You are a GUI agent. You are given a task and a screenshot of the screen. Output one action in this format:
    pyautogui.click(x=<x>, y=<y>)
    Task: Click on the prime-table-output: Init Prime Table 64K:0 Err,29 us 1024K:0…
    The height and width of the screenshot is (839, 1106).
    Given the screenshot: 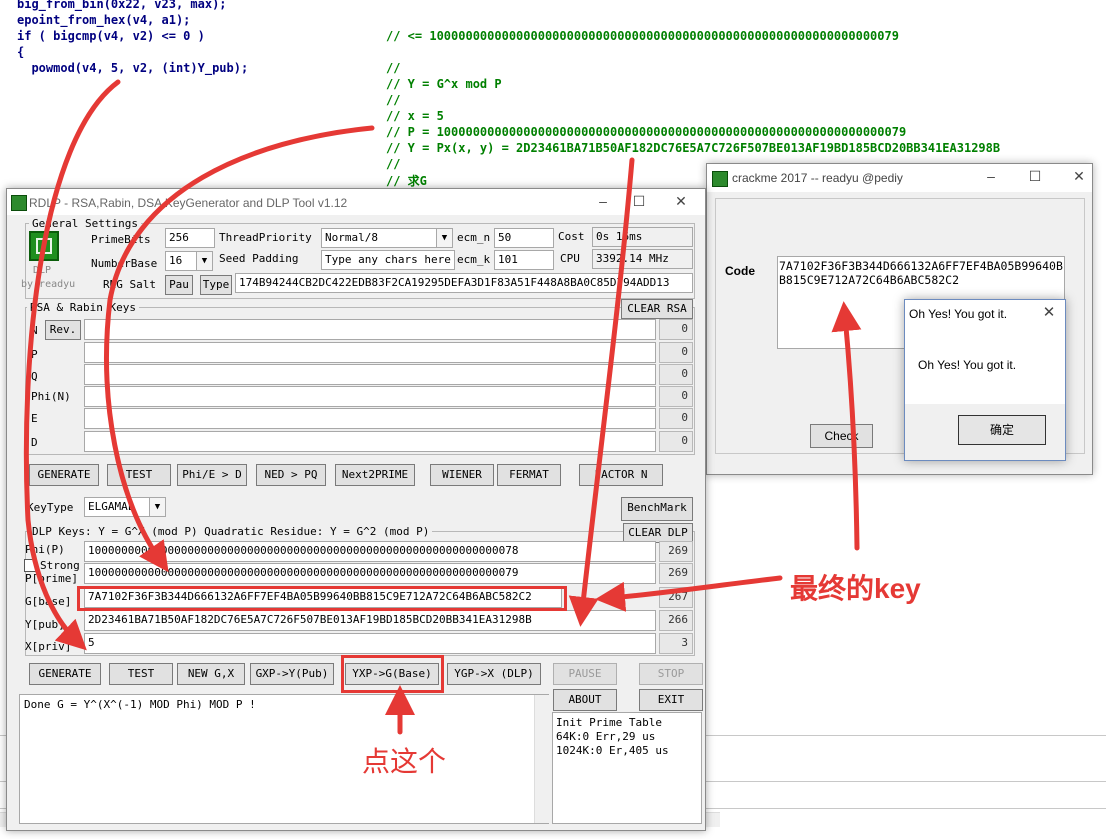 What is the action you would take?
    pyautogui.click(x=627, y=768)
    